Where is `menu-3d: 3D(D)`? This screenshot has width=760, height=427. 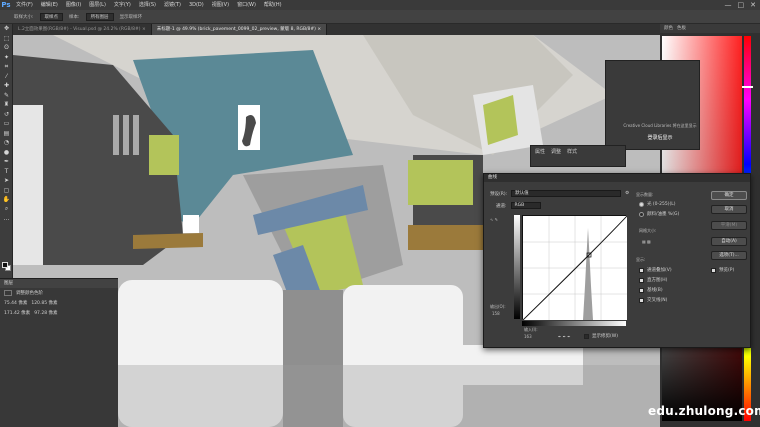 menu-3d: 3D(D) is located at coordinates (196, 5).